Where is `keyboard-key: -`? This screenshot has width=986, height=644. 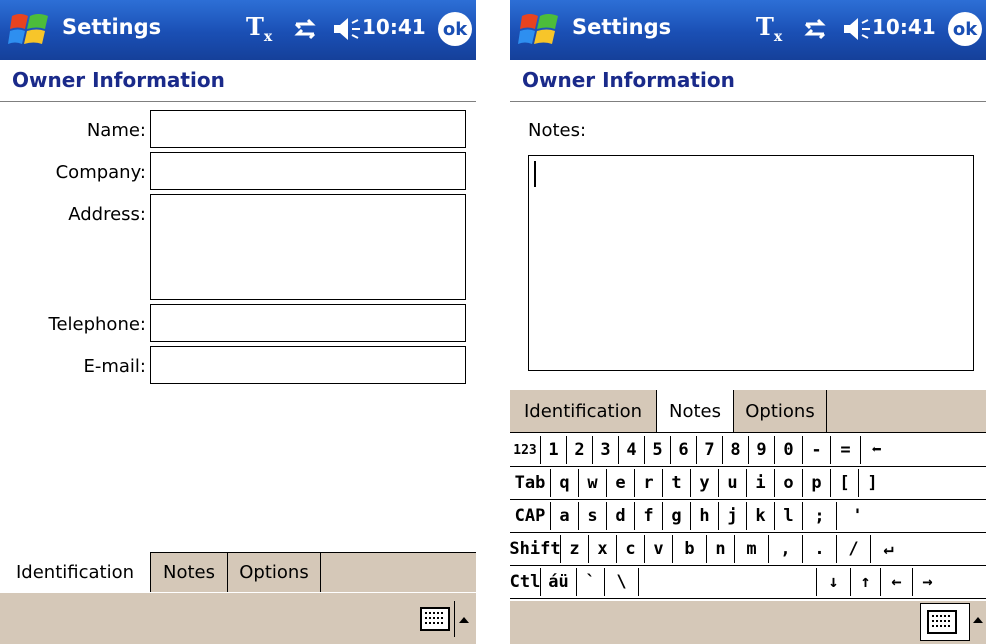 keyboard-key: - is located at coordinates (816, 450).